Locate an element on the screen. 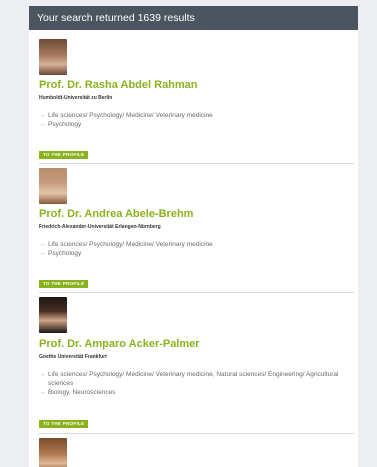 The image size is (377, 467). profile-card is located at coordinates (196, 452).